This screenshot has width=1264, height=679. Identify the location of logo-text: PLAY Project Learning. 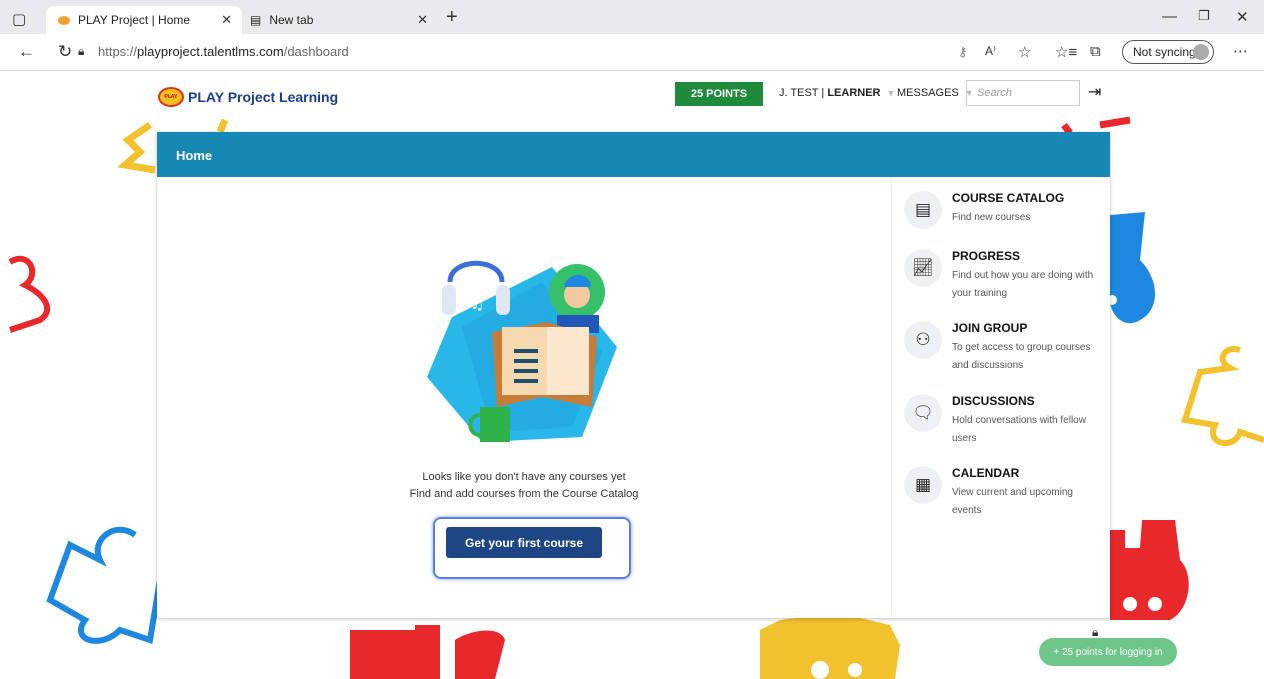
(263, 97).